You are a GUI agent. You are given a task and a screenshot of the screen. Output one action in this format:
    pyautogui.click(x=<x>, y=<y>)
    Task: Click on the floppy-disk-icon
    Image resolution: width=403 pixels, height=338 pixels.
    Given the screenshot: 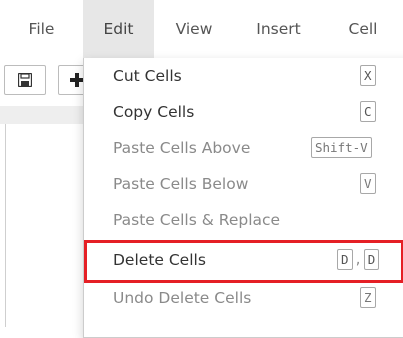 What is the action you would take?
    pyautogui.click(x=25, y=80)
    